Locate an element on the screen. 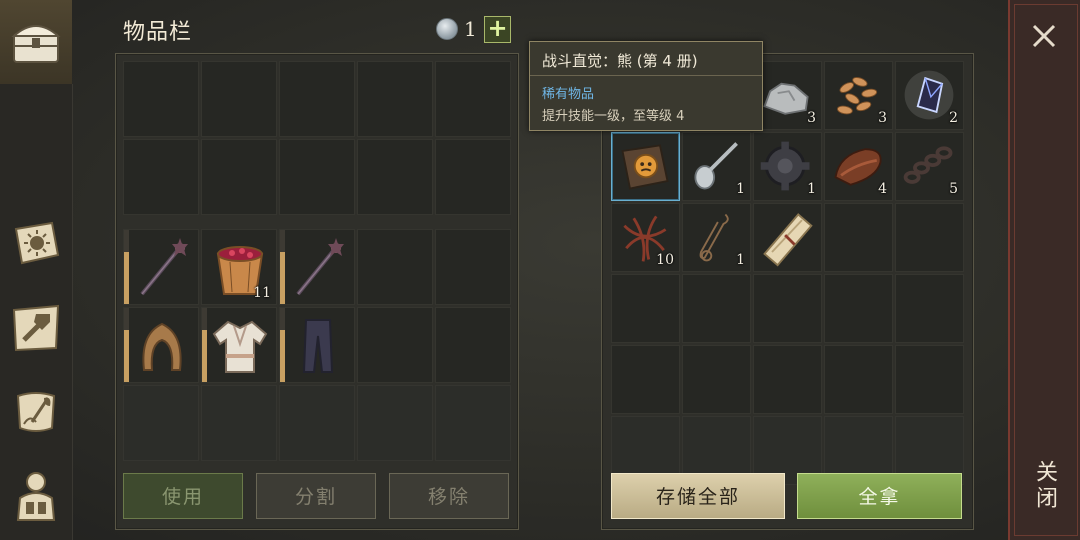  page-title: 物品栏 is located at coordinates (158, 32).